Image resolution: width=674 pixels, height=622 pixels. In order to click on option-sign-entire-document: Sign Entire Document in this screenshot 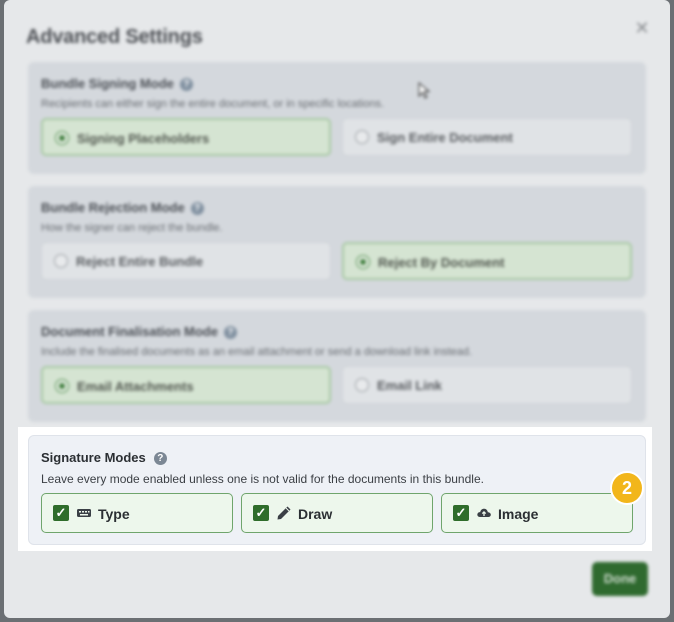, I will do `click(487, 137)`.